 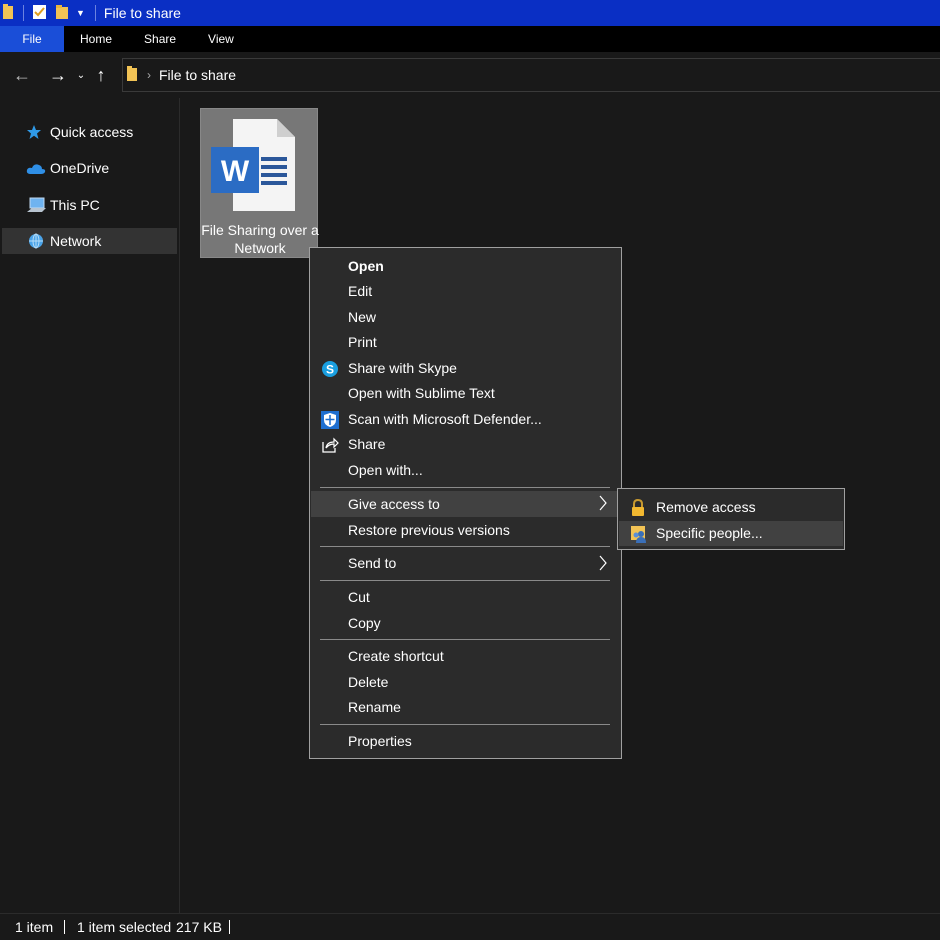 What do you see at coordinates (465, 291) in the screenshot?
I see `menu-item-edit: Edit` at bounding box center [465, 291].